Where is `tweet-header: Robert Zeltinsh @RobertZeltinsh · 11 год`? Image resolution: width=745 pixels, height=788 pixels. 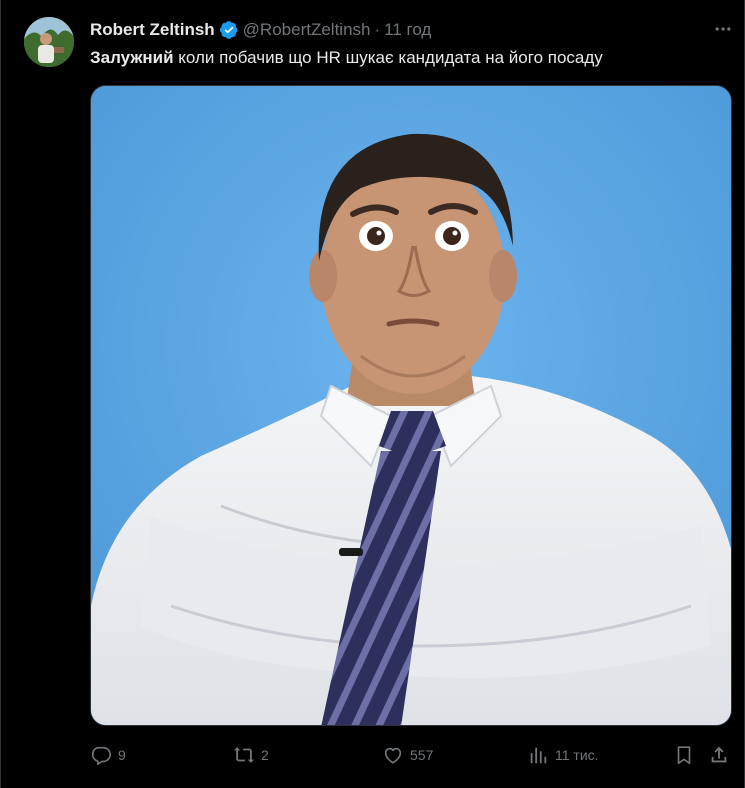 tweet-header: Robert Zeltinsh @RobertZeltinsh · 11 год is located at coordinates (260, 30).